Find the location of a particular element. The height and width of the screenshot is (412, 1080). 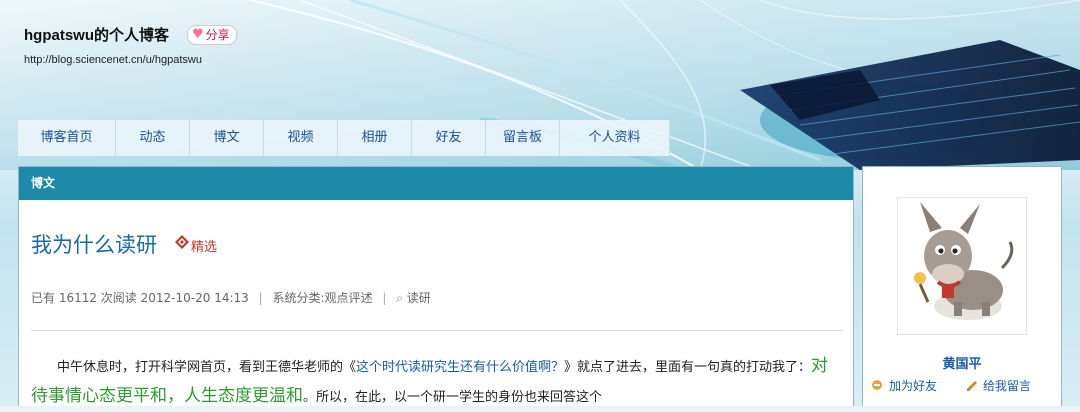

nav-item-album: 相册 is located at coordinates (375, 138).